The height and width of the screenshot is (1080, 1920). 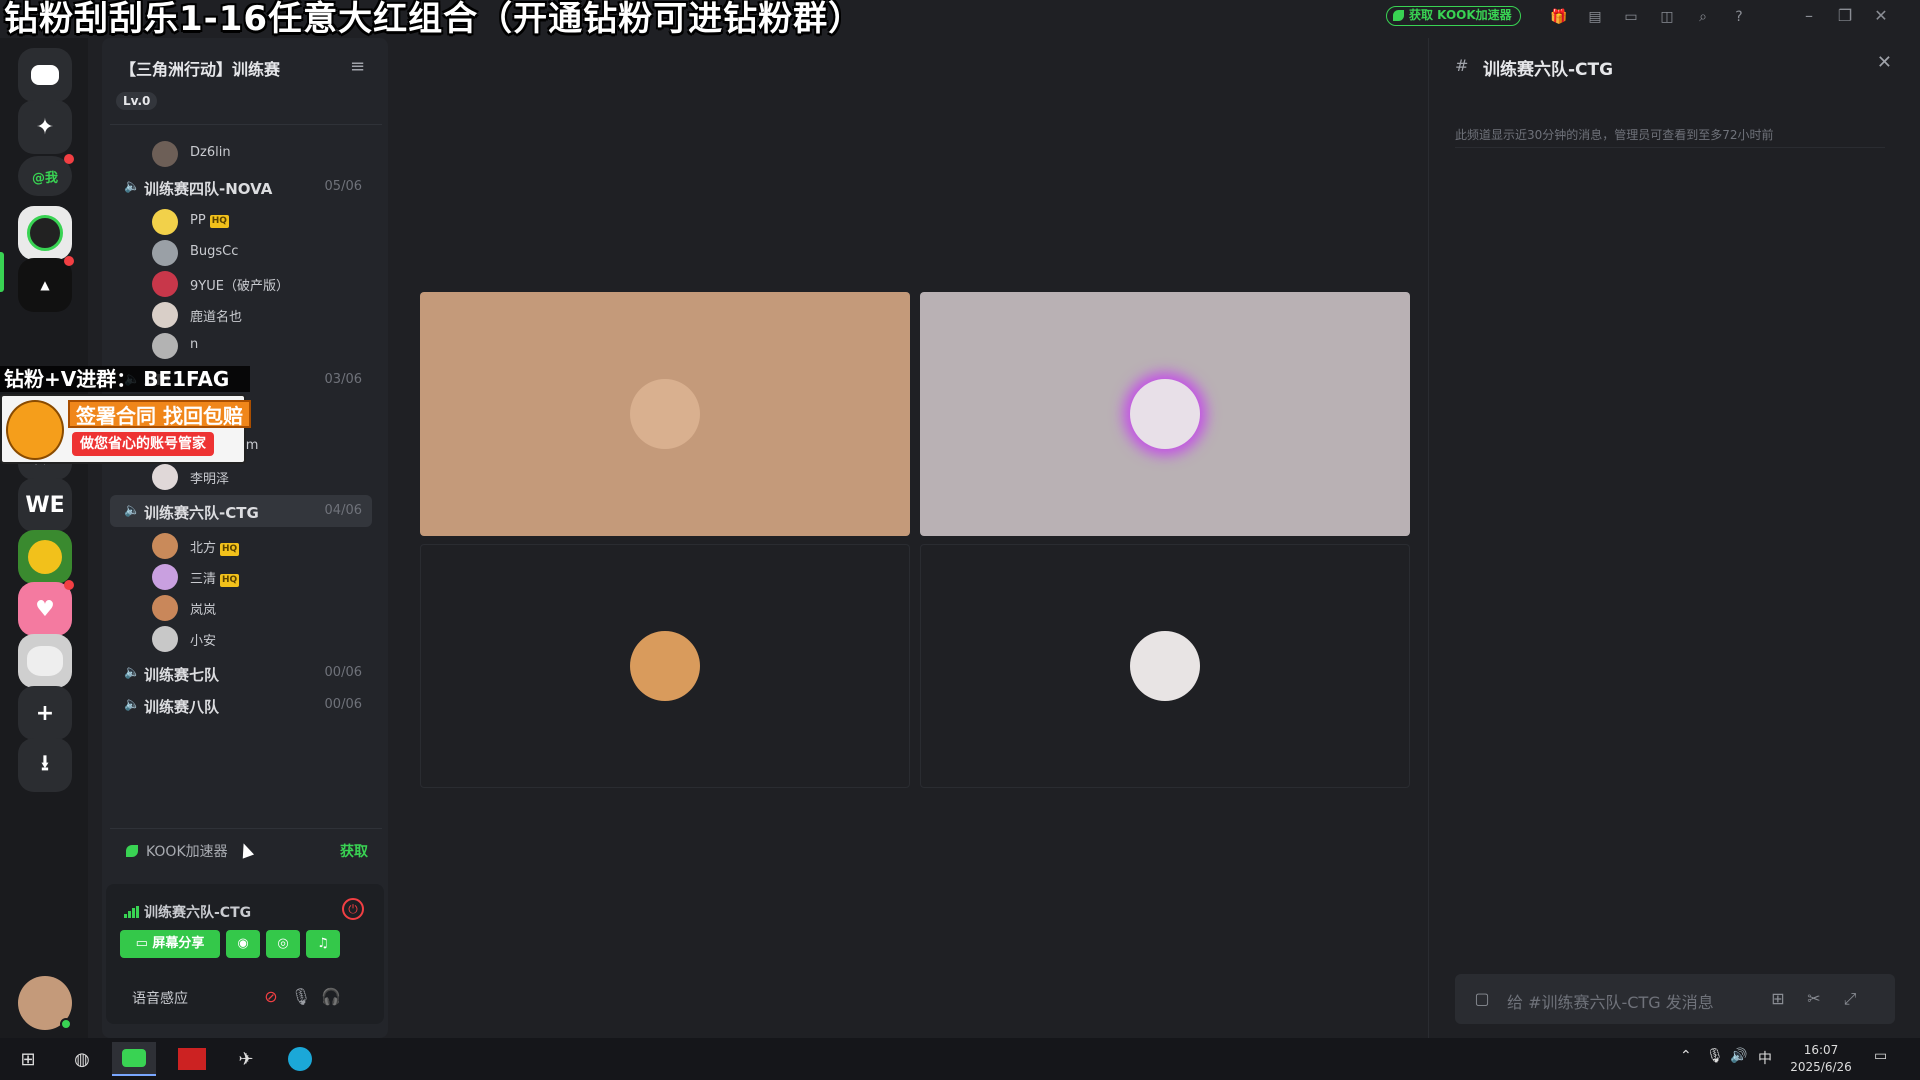 I want to click on server-we: WE, so click(x=45, y=505).